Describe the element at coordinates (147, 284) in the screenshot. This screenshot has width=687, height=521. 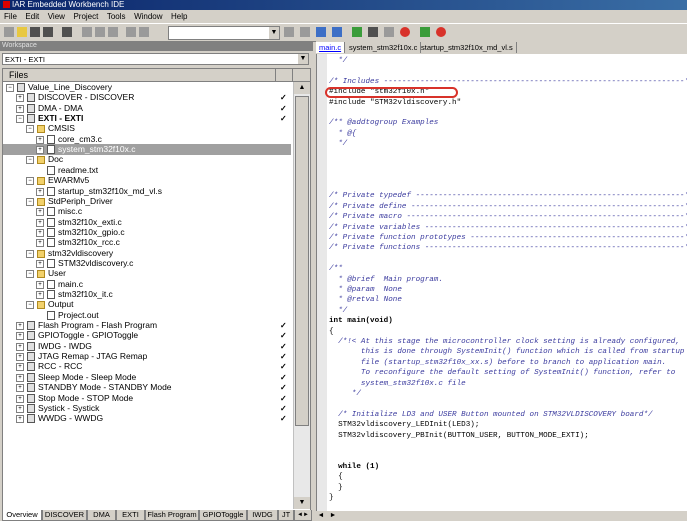
I see `tree-item: + main.c` at that location.